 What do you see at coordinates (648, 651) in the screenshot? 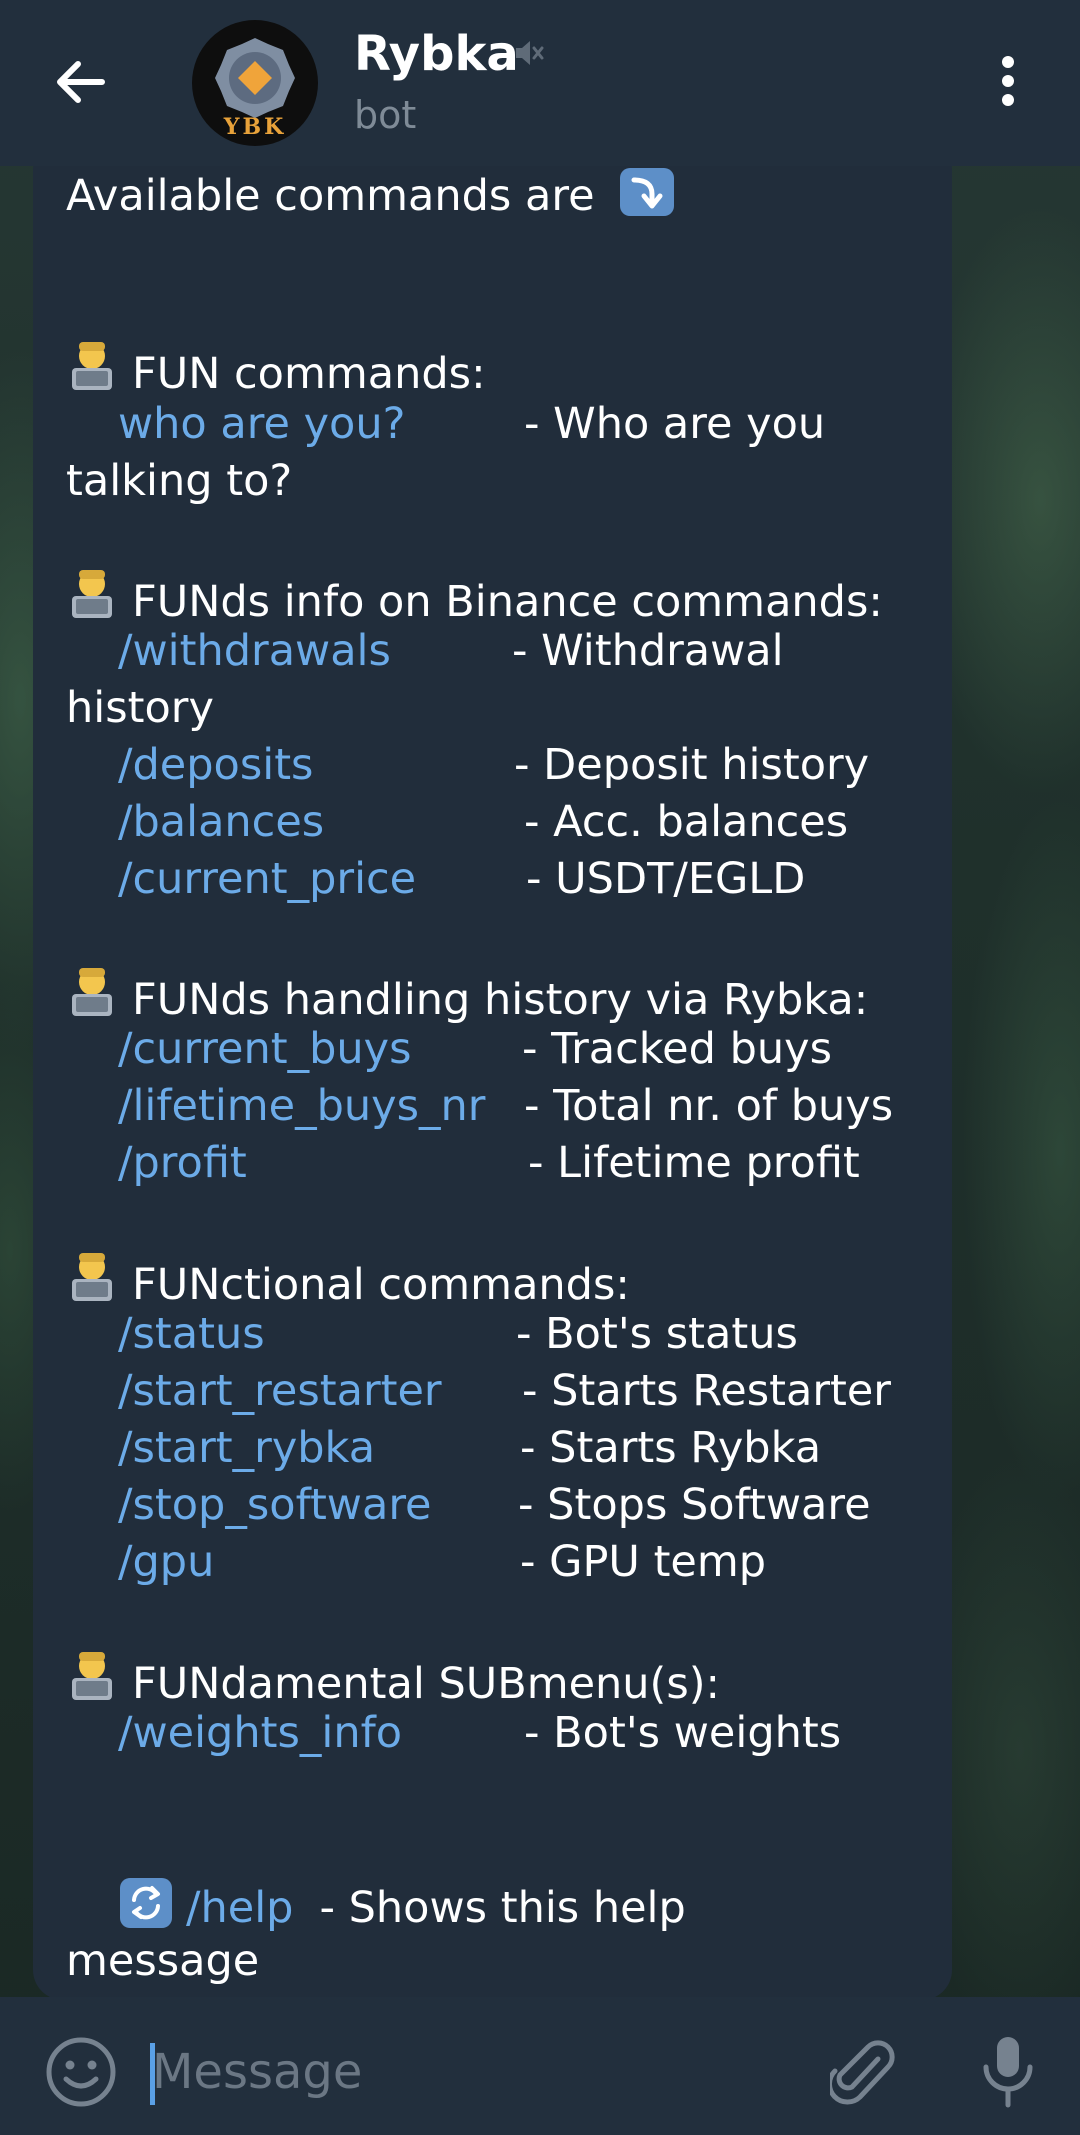
I see `command-description: - Withdrawal` at bounding box center [648, 651].